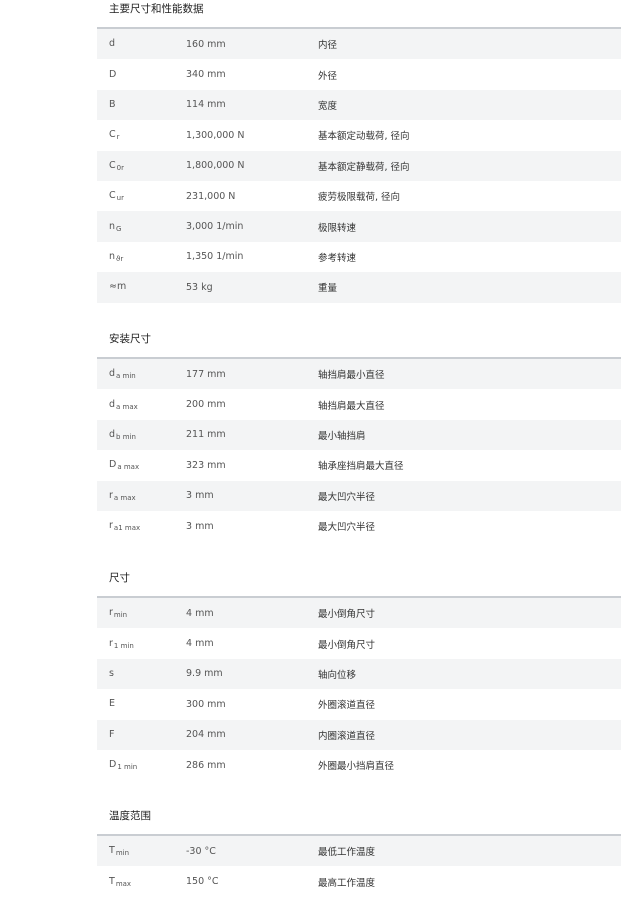 The width and height of the screenshot is (621, 898). What do you see at coordinates (356, 767) in the screenshot?
I see `description: 外圈最小挡肩直径` at bounding box center [356, 767].